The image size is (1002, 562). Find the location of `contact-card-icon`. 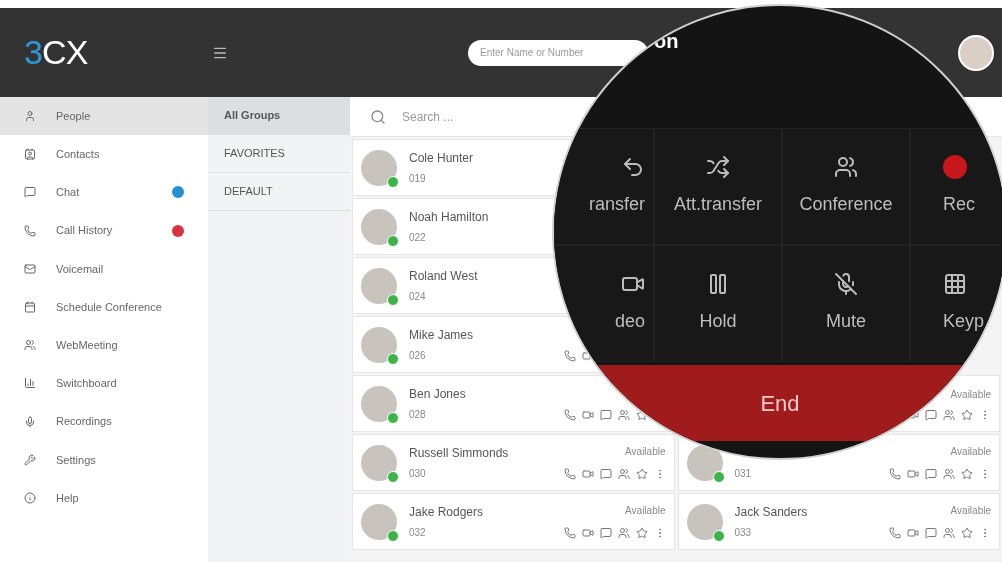

contact-card-icon is located at coordinates (30, 154).